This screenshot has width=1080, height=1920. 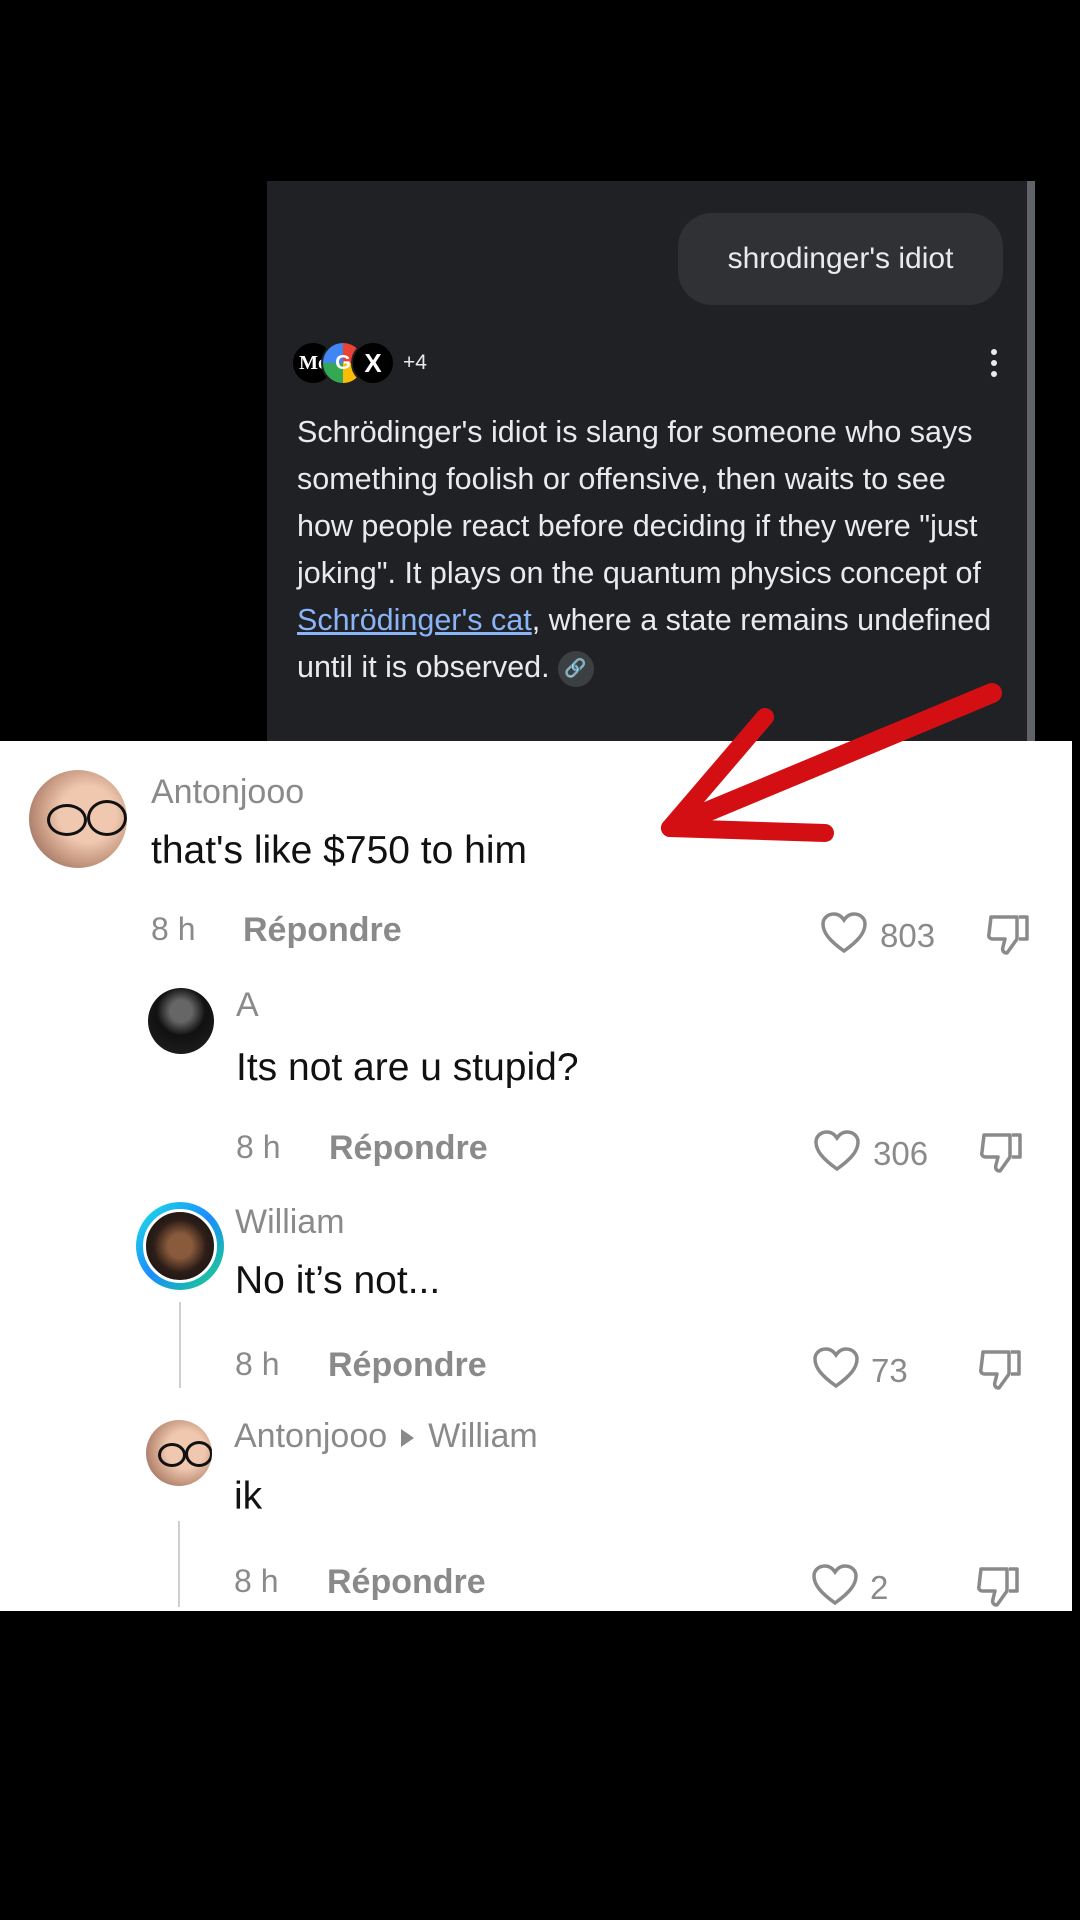 I want to click on more-options-icon, so click(x=994, y=363).